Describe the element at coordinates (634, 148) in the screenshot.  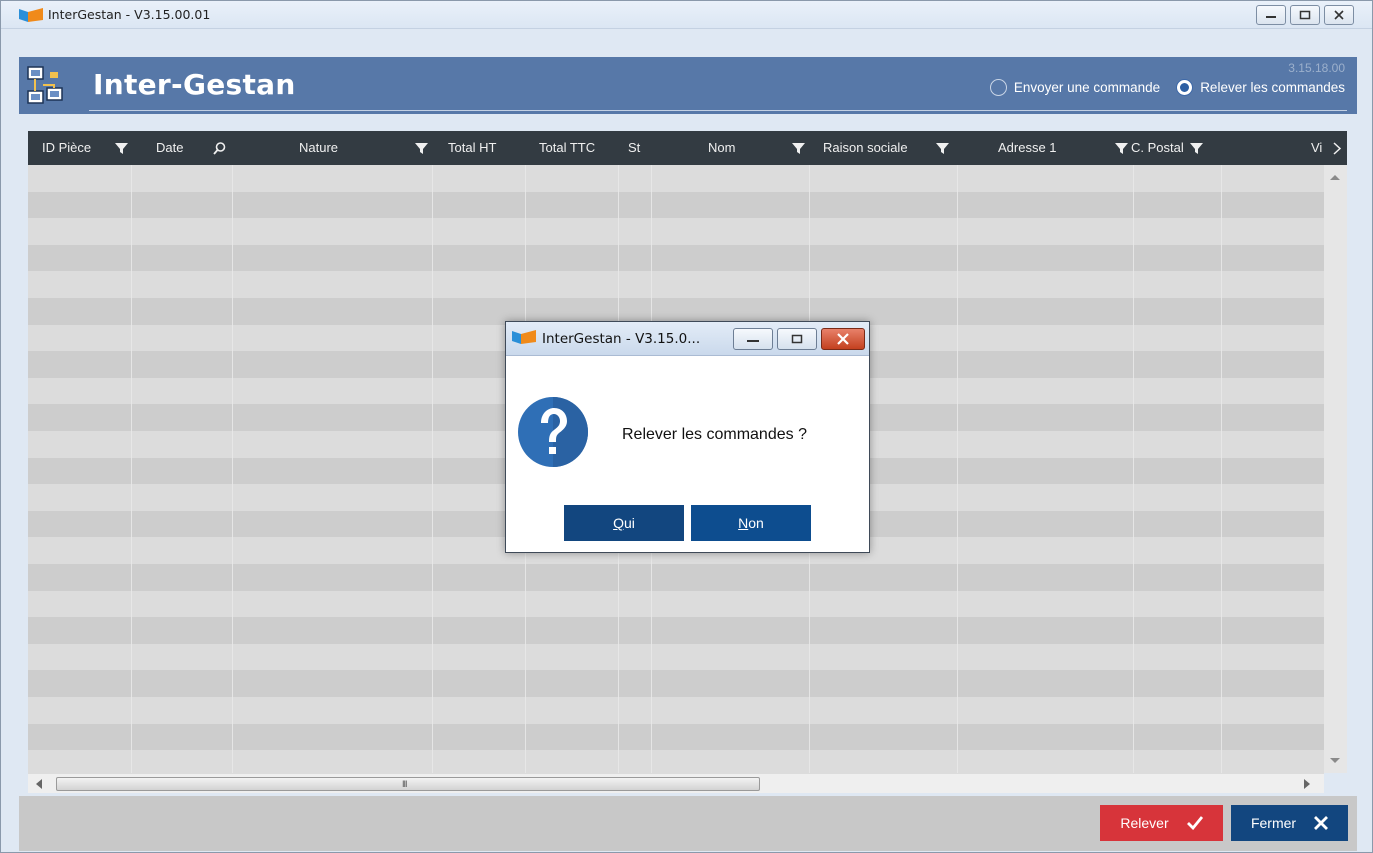
I see `column-header-status: St` at that location.